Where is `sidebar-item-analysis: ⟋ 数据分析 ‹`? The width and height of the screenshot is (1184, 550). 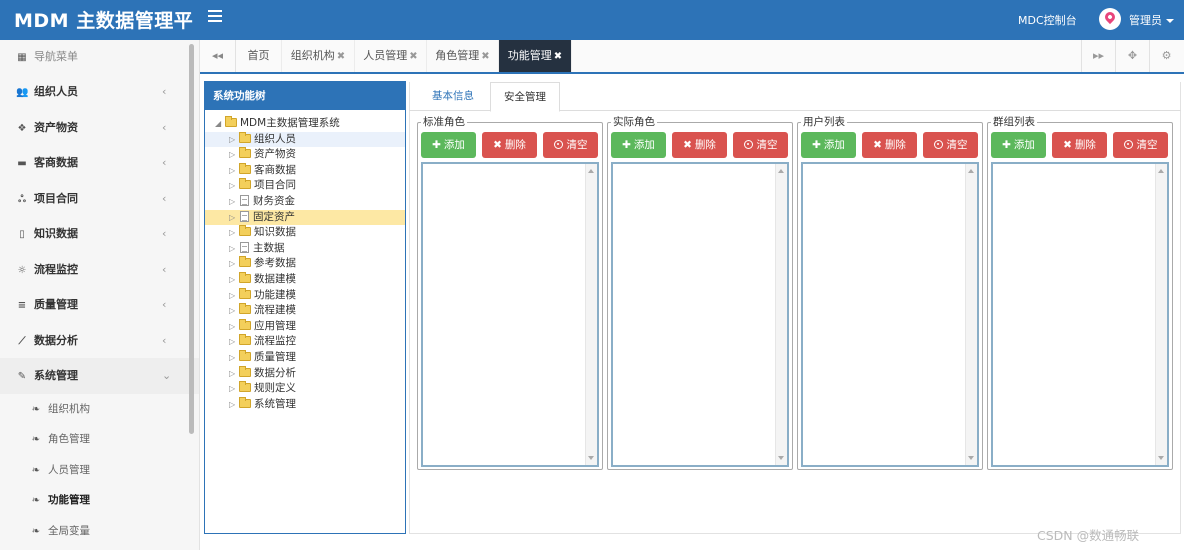
sidebar-item-analysis: ⟋ 数据分析 ‹ is located at coordinates (99, 341).